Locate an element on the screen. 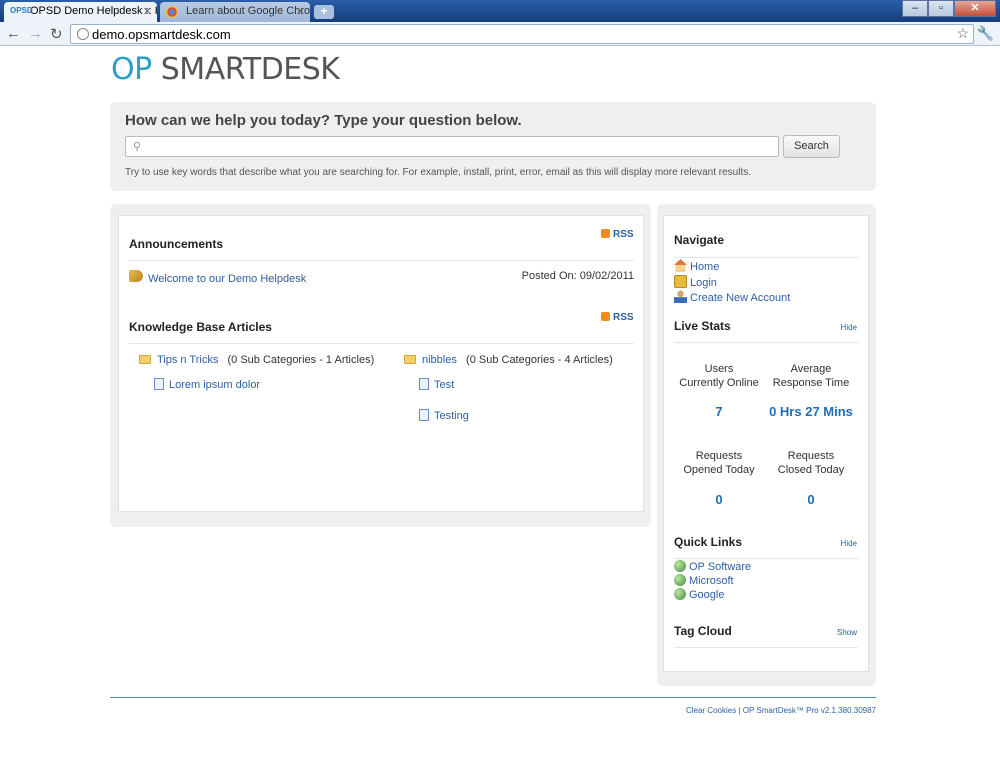  opsd-favicon-icon: OPSD is located at coordinates (21, 10).